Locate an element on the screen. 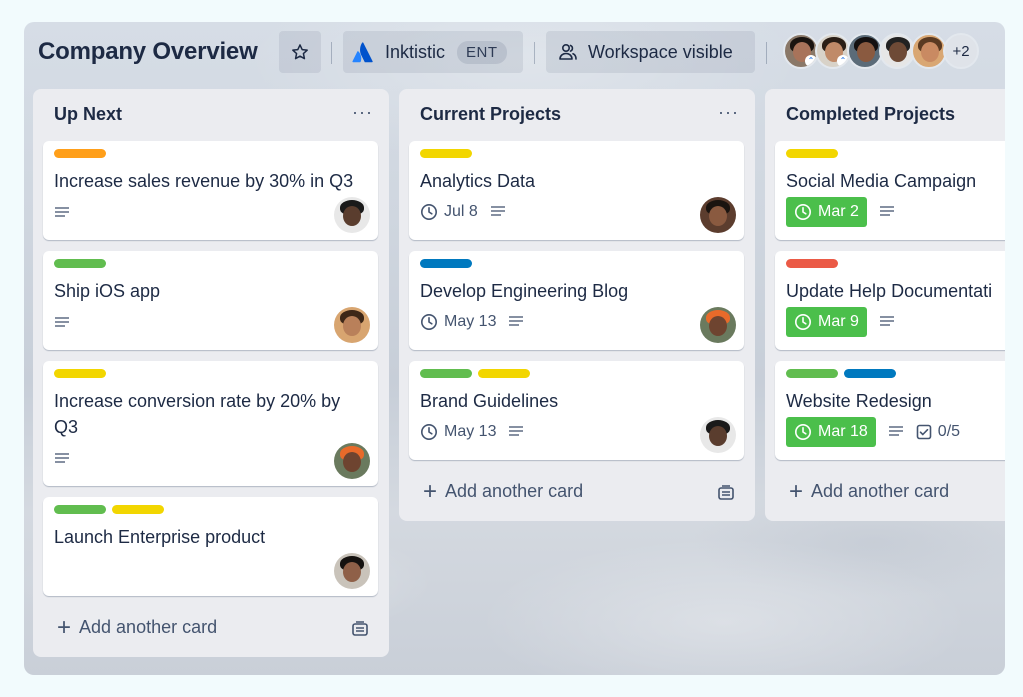 The width and height of the screenshot is (1023, 697). checklist-icon is located at coordinates (924, 432).